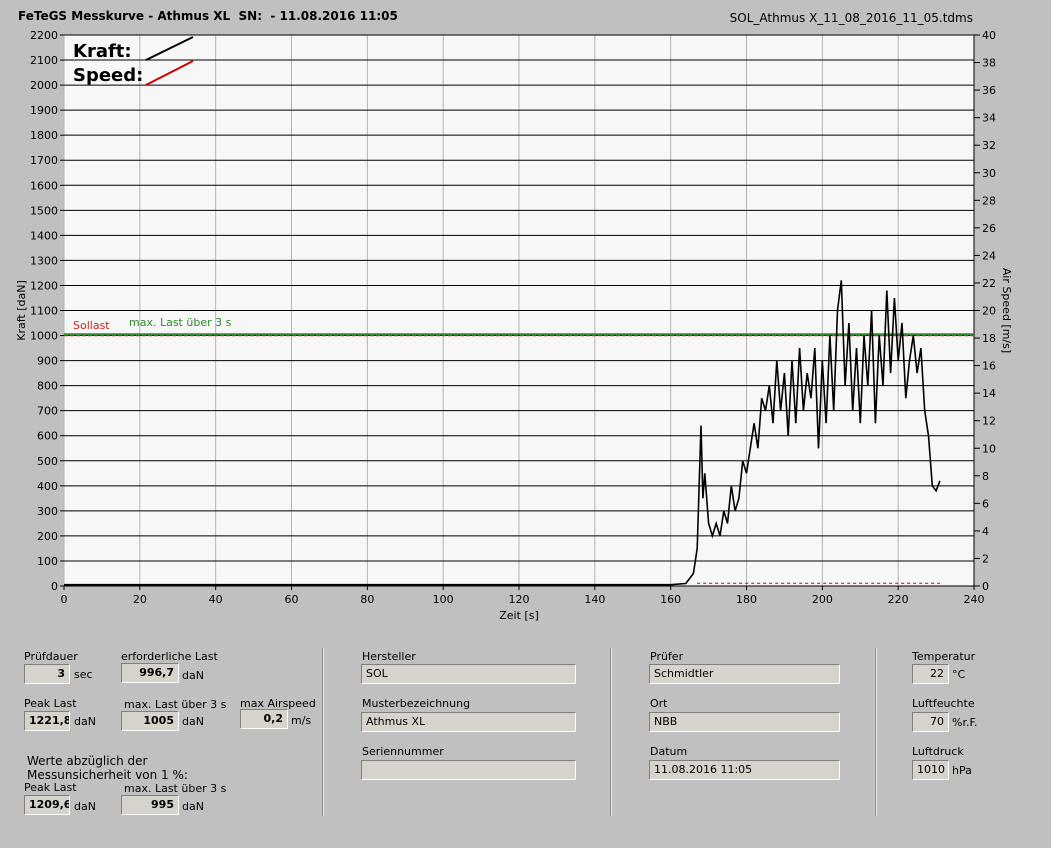  Describe the element at coordinates (989, 90) in the screenshot. I see `y2-tick-label: 36` at that location.